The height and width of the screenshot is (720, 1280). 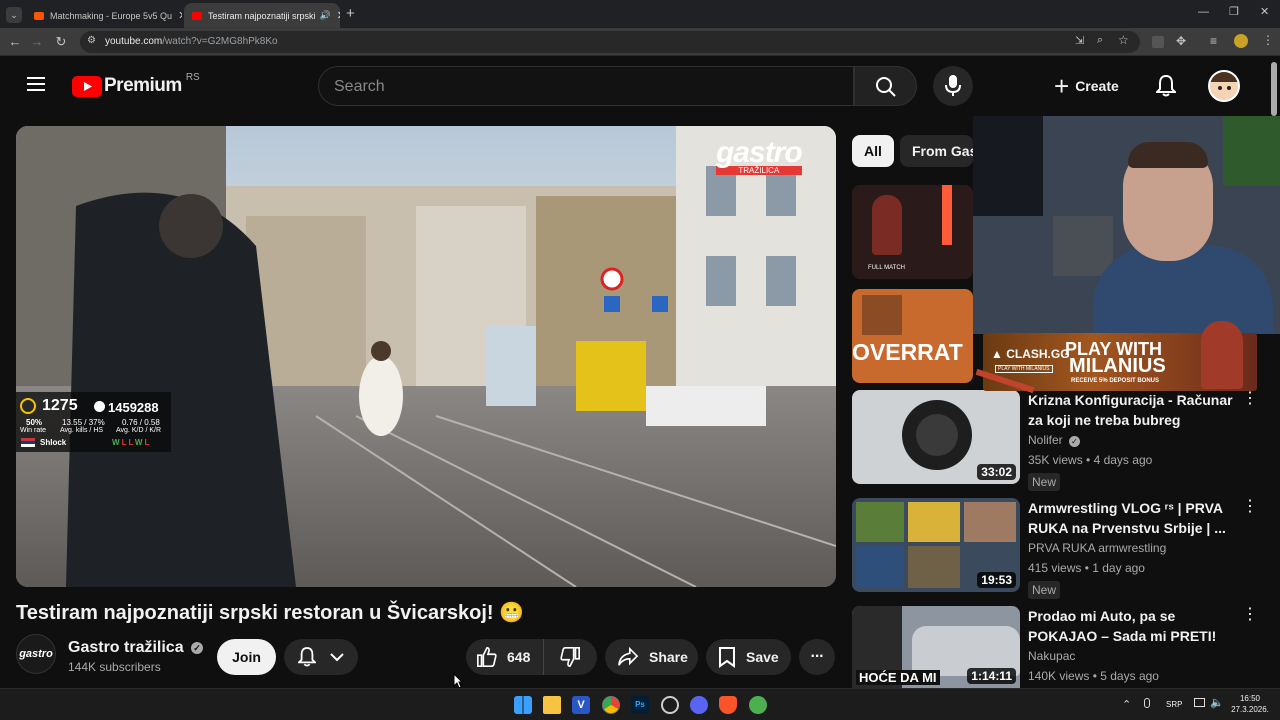 What do you see at coordinates (670, 705) in the screenshot?
I see `obs-icon` at bounding box center [670, 705].